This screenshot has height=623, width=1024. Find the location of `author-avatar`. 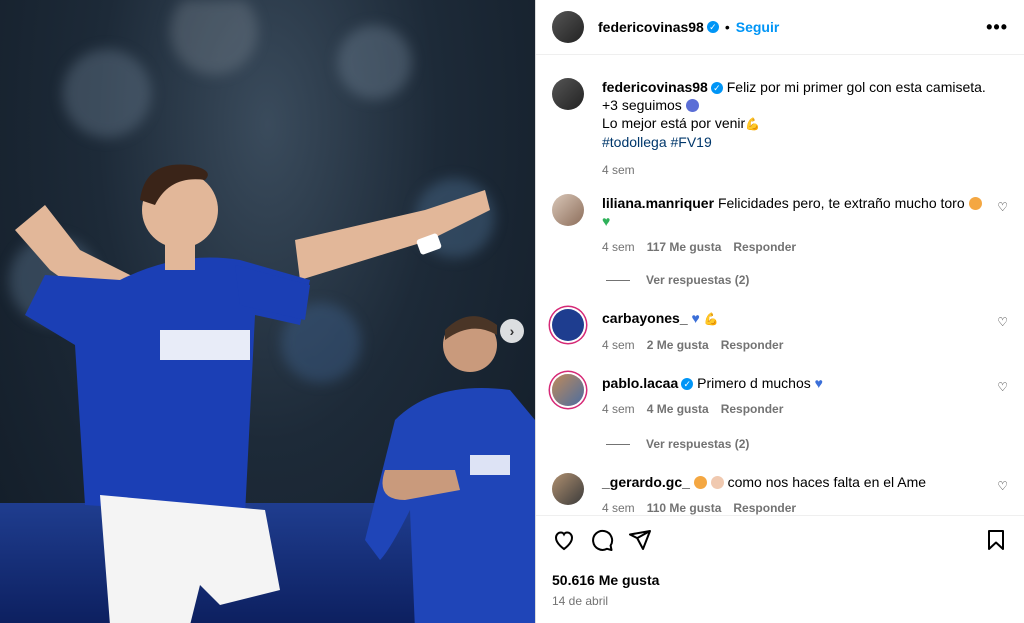

author-avatar is located at coordinates (568, 27).